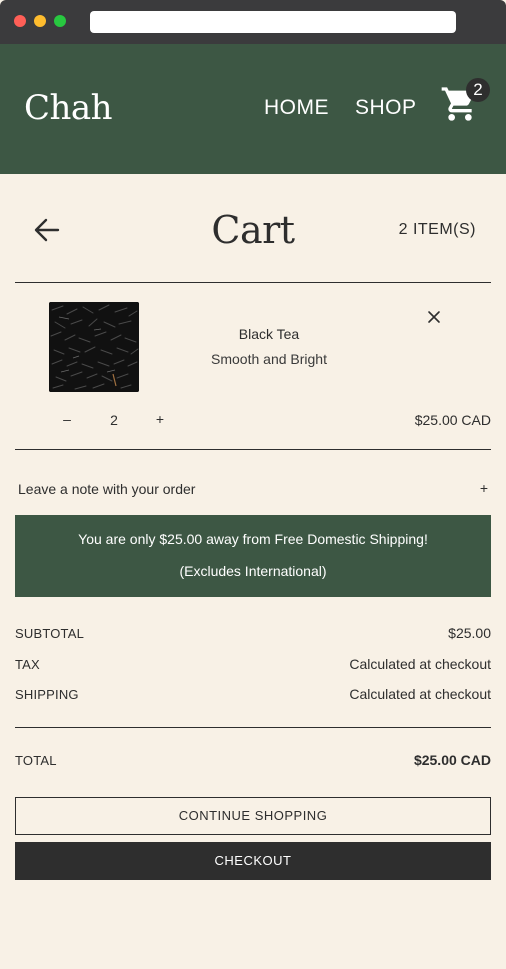 Image resolution: width=506 pixels, height=969 pixels. Describe the element at coordinates (420, 694) in the screenshot. I see `shipping-value: Calculated at checkout` at that location.